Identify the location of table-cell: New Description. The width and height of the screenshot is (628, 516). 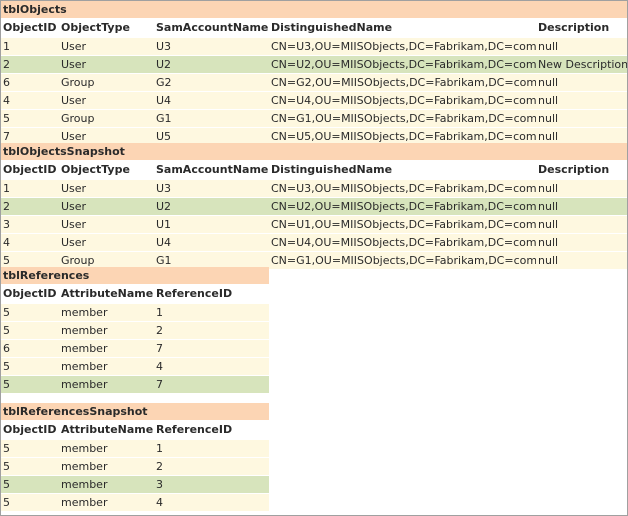
(582, 64).